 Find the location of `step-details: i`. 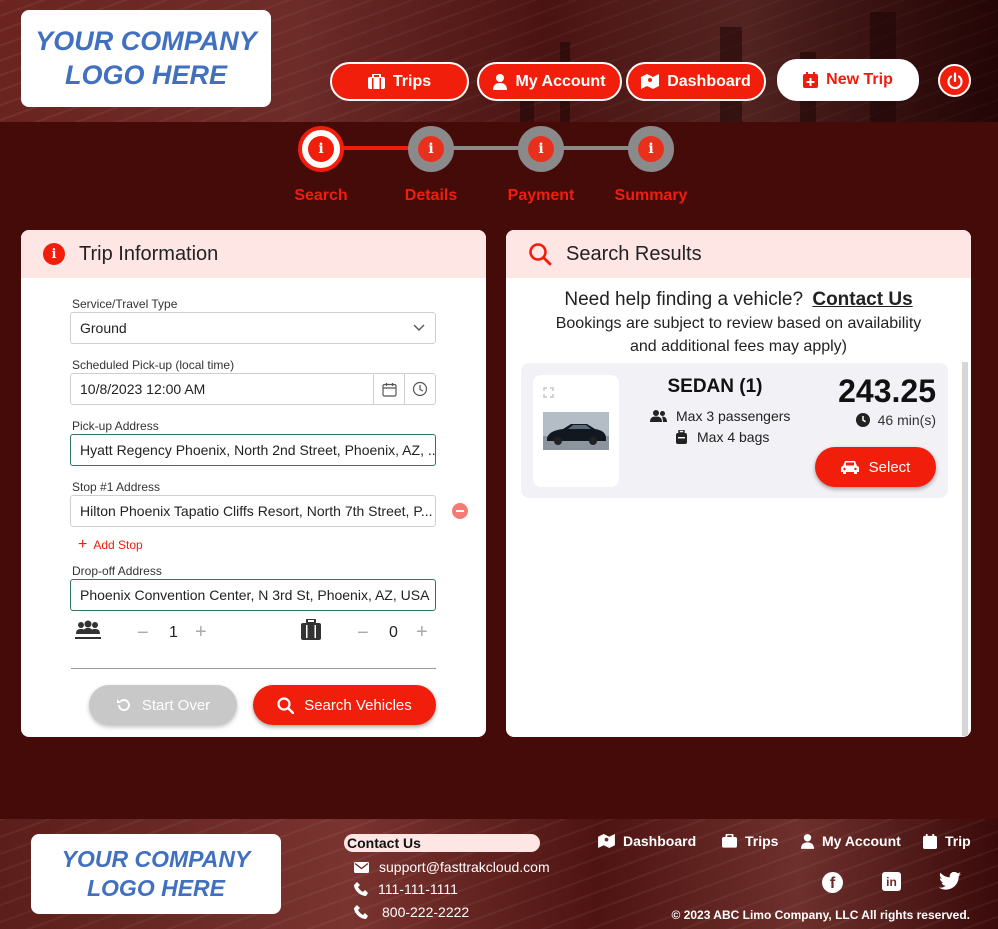

step-details: i is located at coordinates (431, 149).